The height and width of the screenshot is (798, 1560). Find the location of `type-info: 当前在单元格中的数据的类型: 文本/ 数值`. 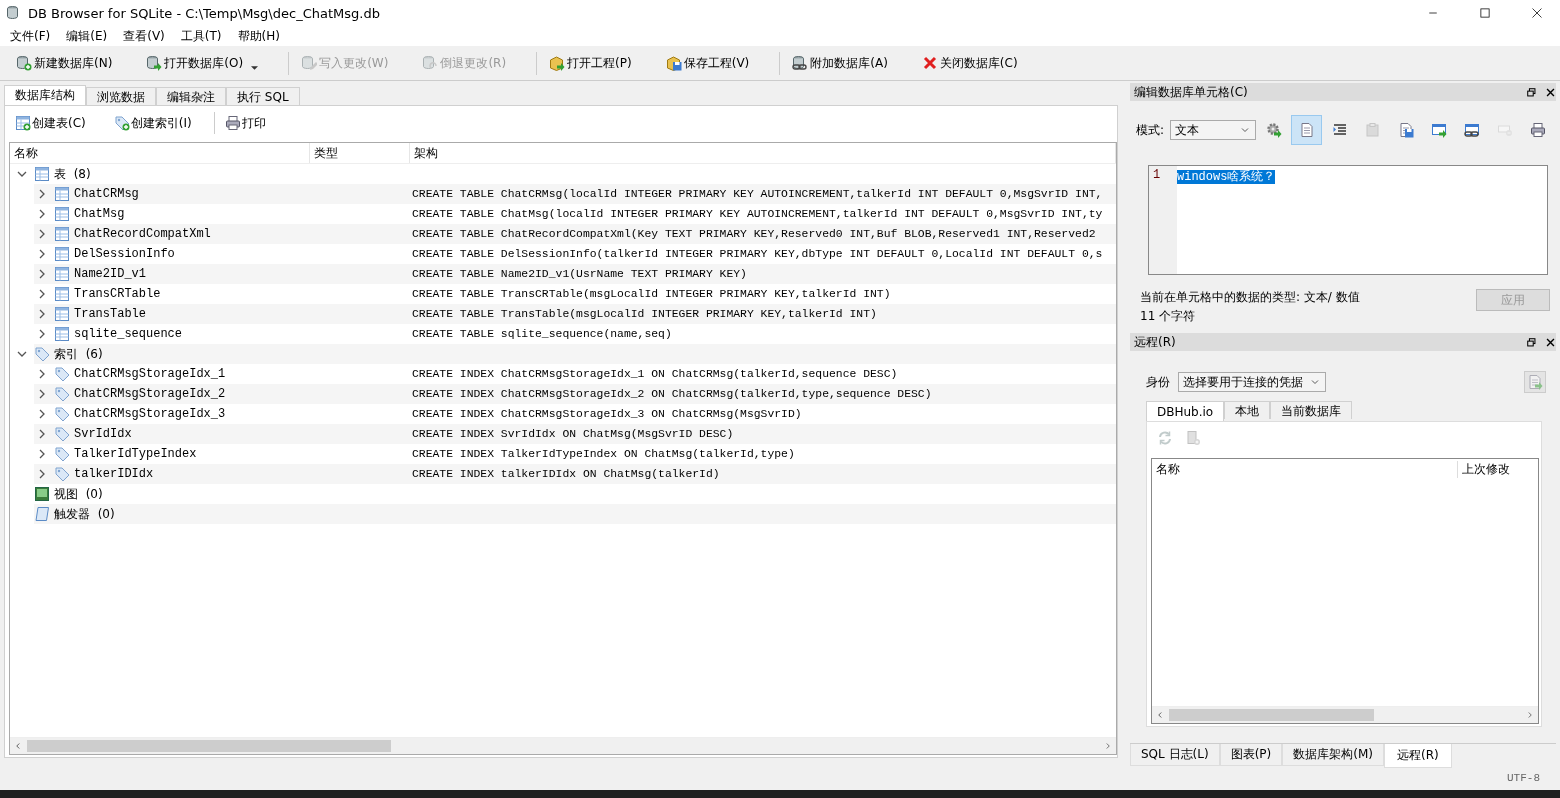

type-info: 当前在单元格中的数据的类型: 文本/ 数值 is located at coordinates (1250, 297).